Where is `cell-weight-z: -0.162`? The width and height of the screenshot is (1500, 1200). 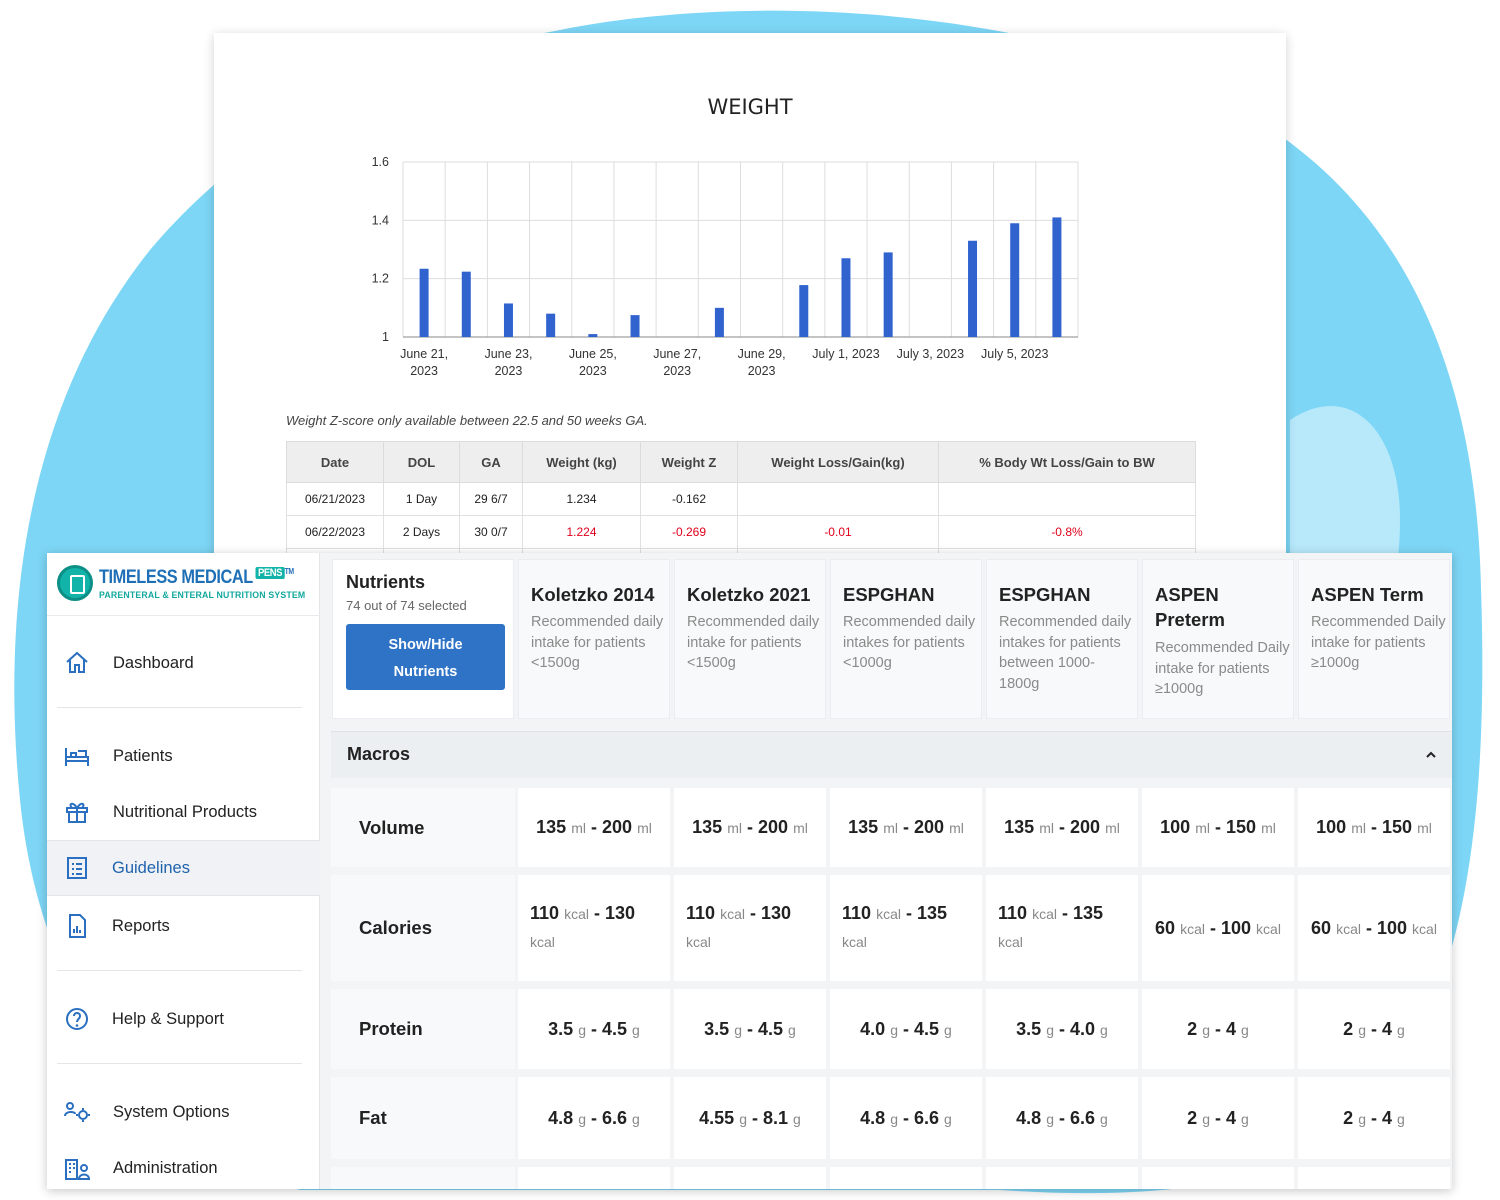 cell-weight-z: -0.162 is located at coordinates (689, 499).